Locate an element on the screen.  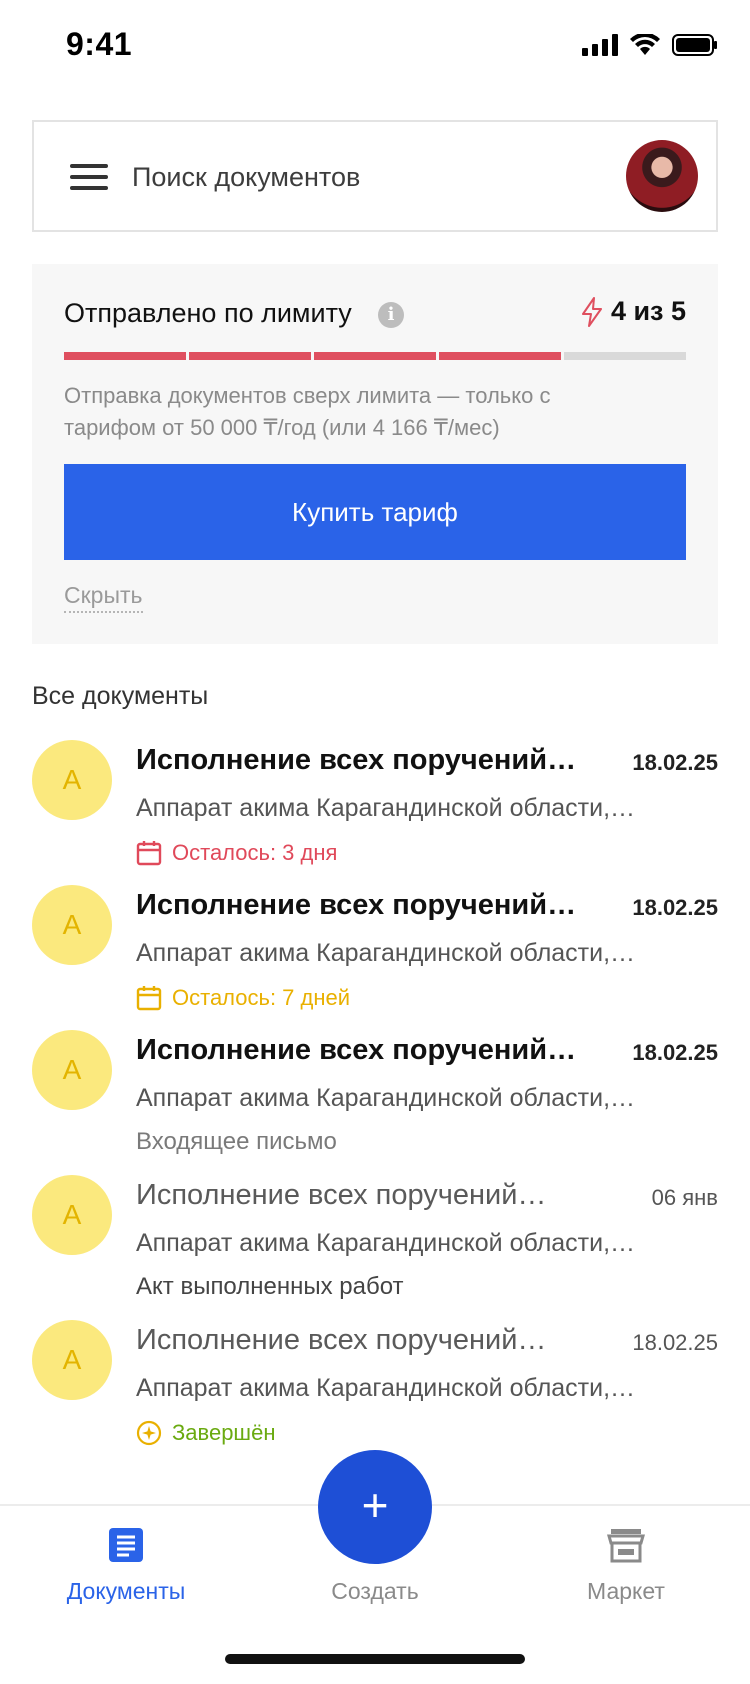
document-status-text: Осталось: 7 дней is located at coordinates (261, 997).